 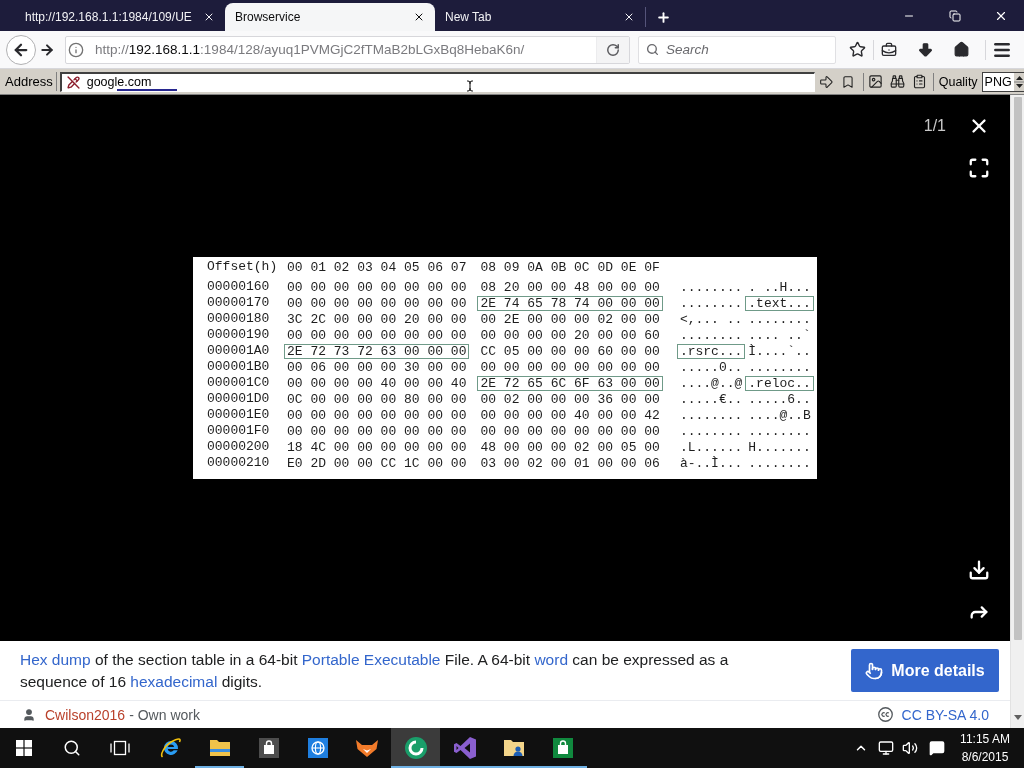 I want to click on url-field: http://192.168.1.1:1984/128/ayuq1PVMGjC2fTMaB2bLGxBq8HebaK6n/, so click(x=347, y=49).